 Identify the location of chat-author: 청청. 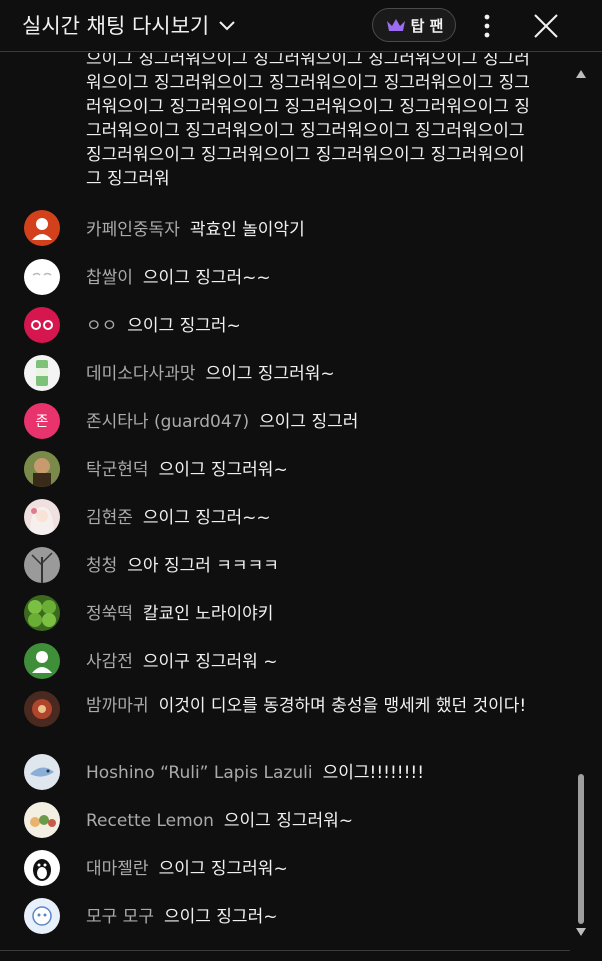
(101, 566).